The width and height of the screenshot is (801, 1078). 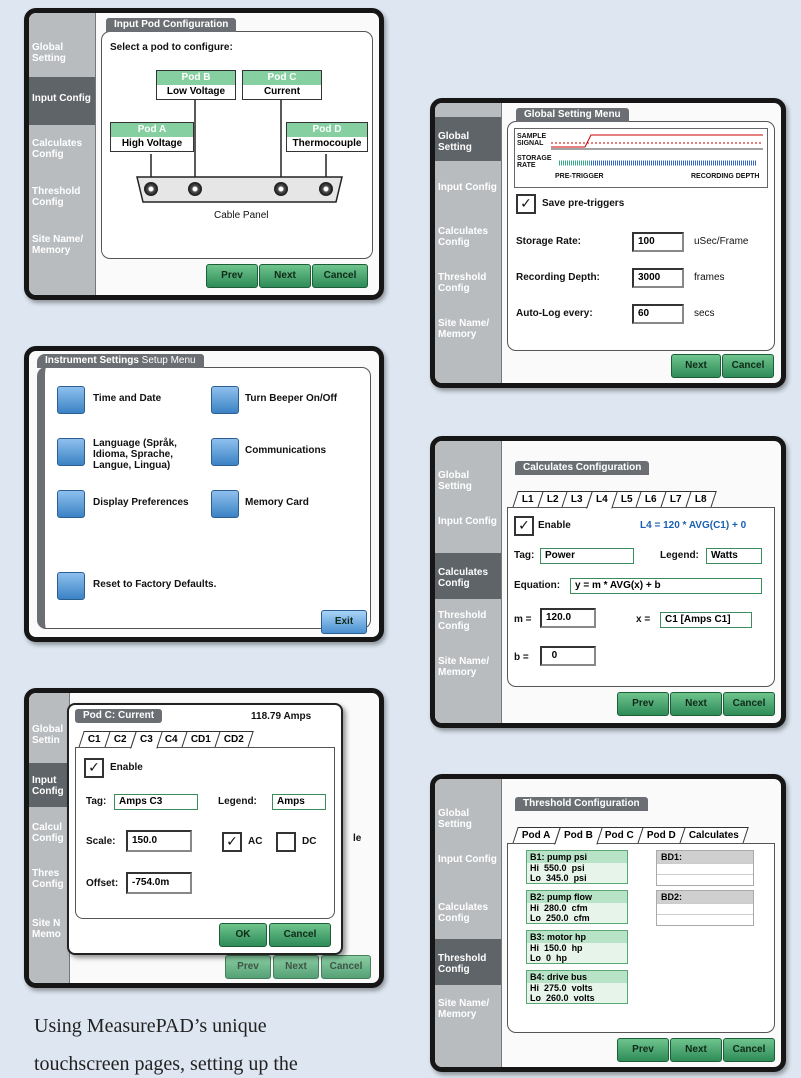 I want to click on equation-input: y = m * AVG(x) + b, so click(x=666, y=586).